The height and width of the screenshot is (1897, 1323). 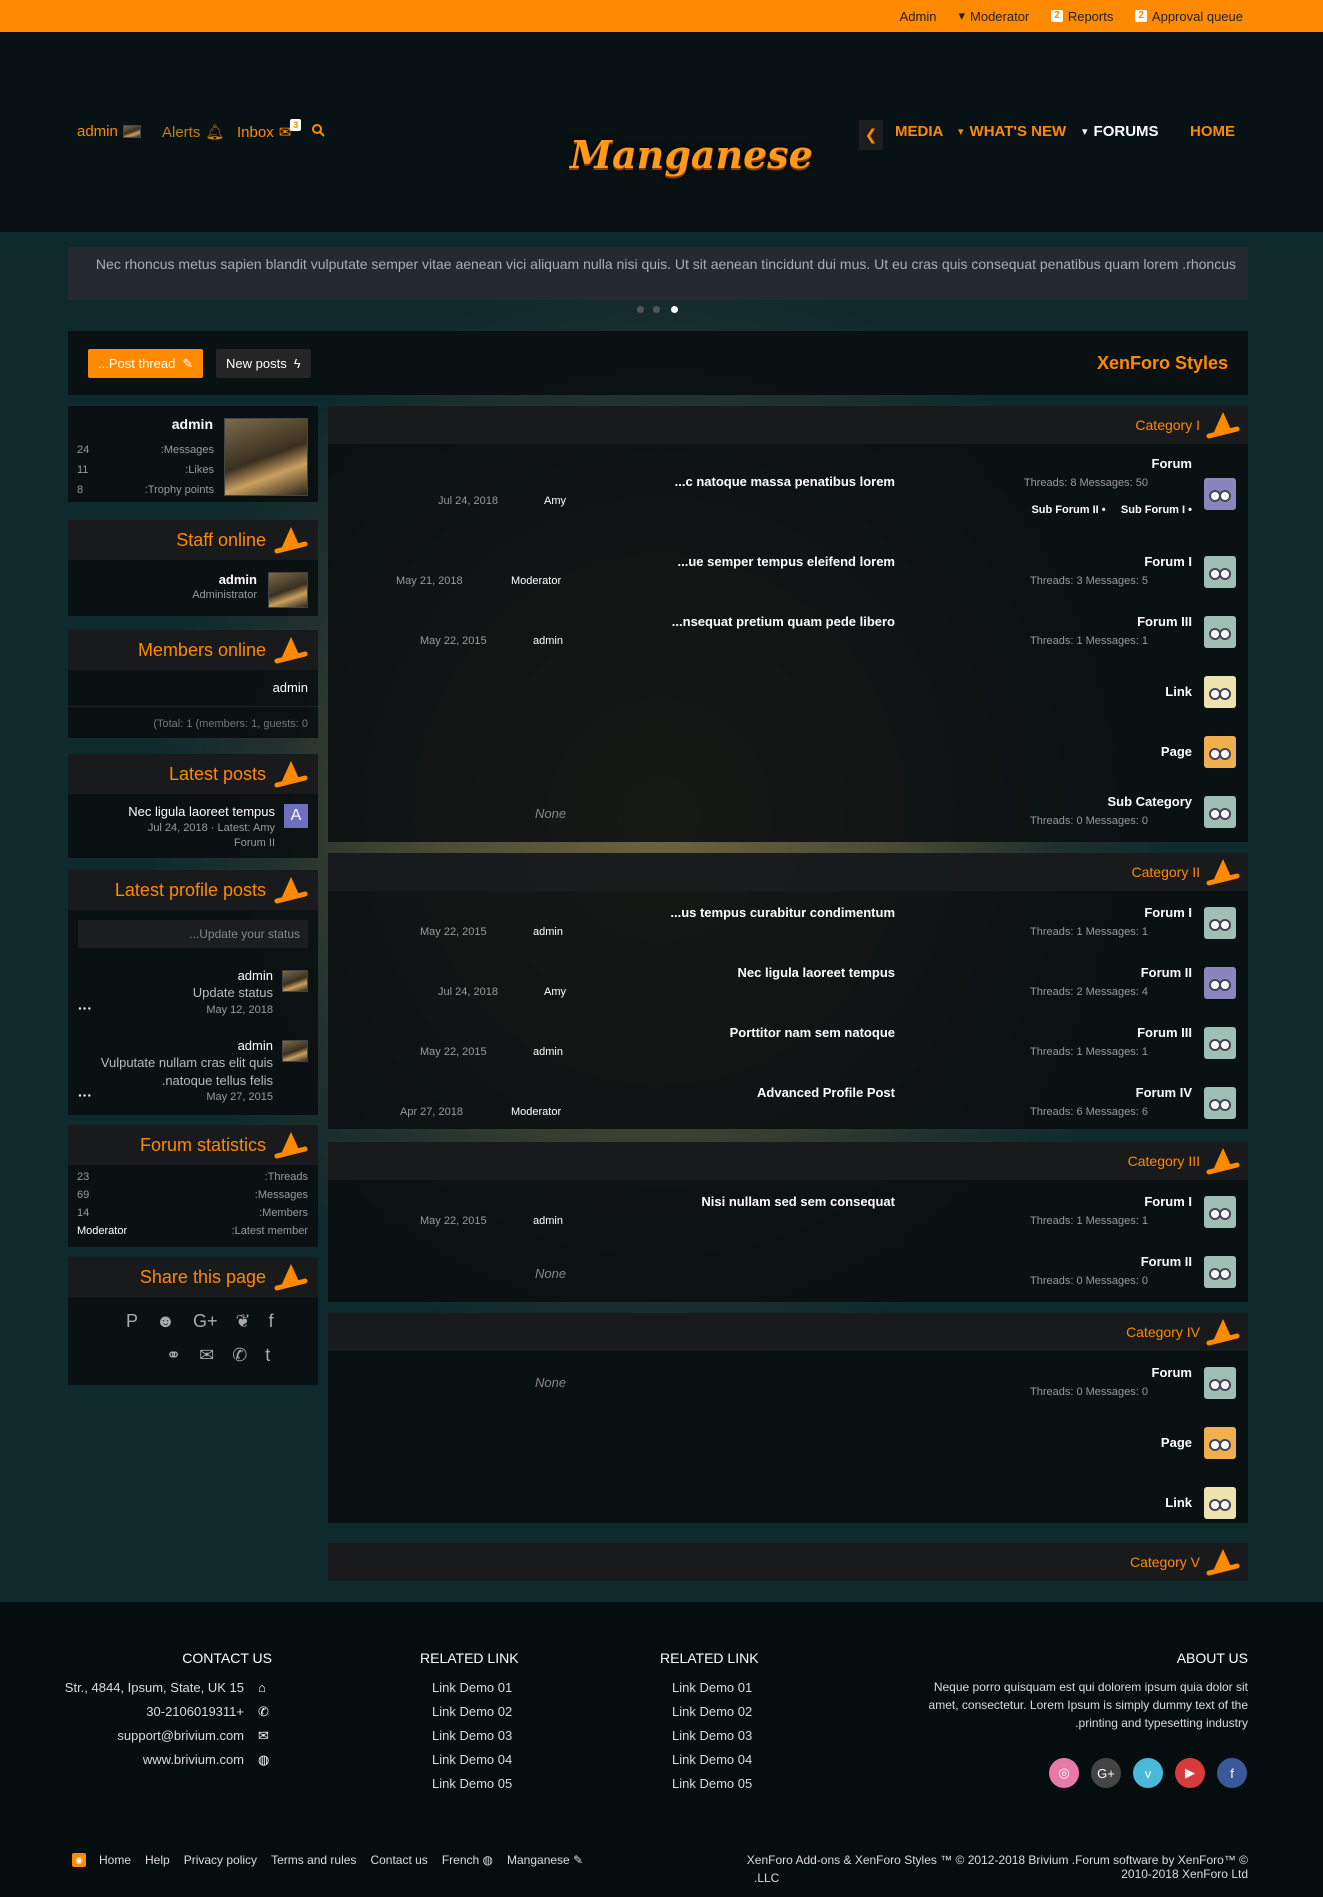 What do you see at coordinates (206, 1355) in the screenshot?
I see `email-icon: ✉` at bounding box center [206, 1355].